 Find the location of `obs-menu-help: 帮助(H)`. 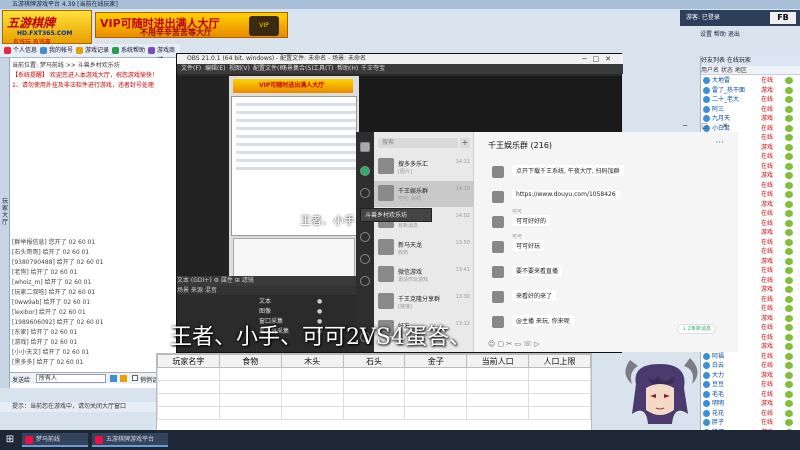

obs-menu-help: 帮助(H) is located at coordinates (347, 69).